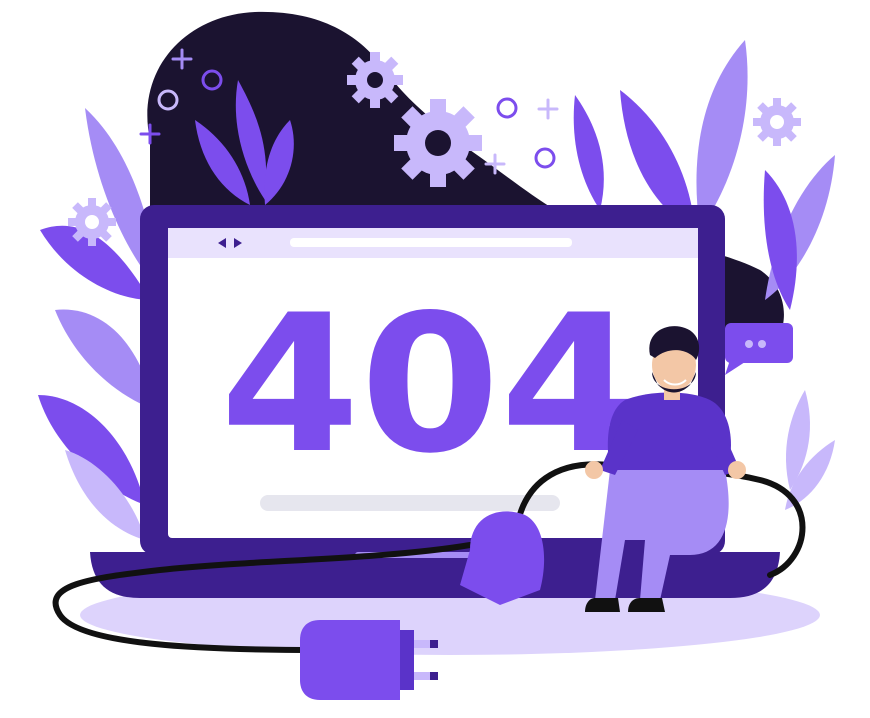 This screenshot has width=870, height=718. Describe the element at coordinates (431, 242) in the screenshot. I see `address-bar` at that location.